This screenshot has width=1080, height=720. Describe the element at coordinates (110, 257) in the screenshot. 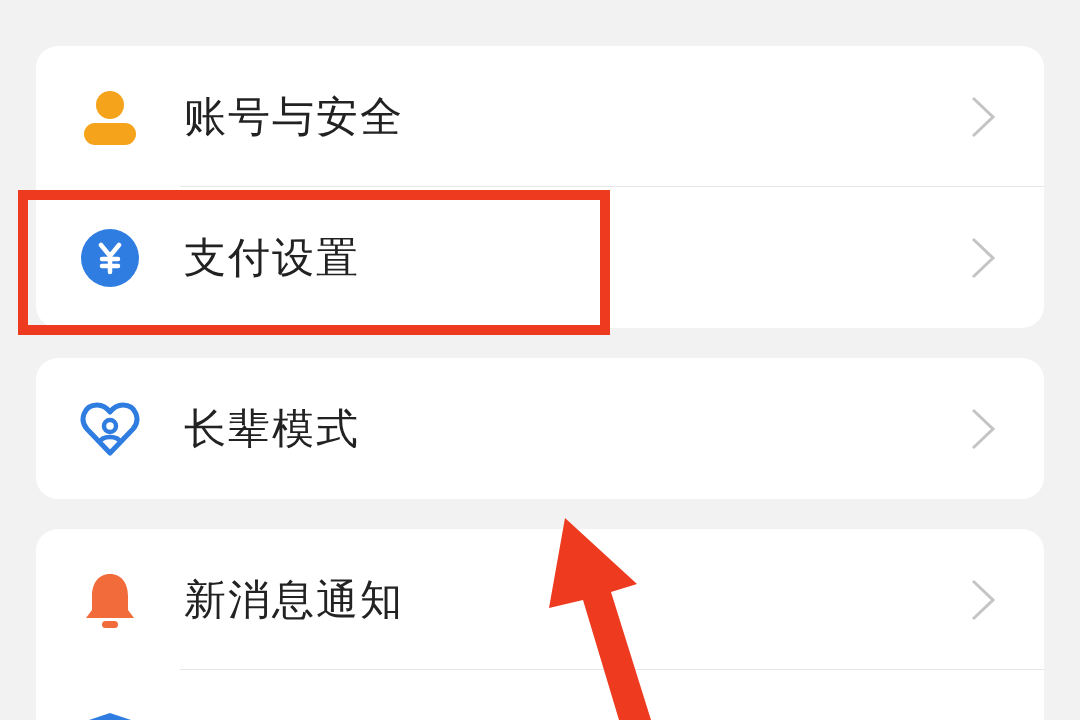

I see `yen-coin-icon` at that location.